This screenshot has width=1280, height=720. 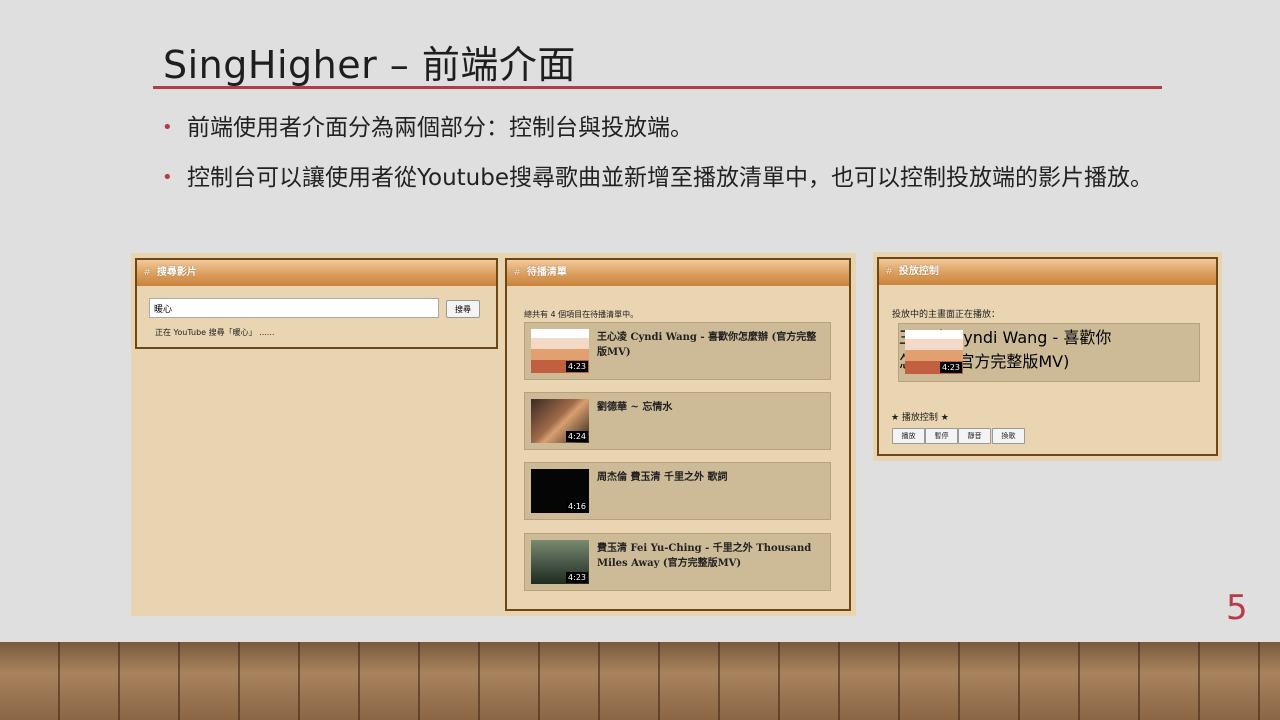 I want to click on video-title: 王心凌 Cyndi Wang - 喜歡你怎麼辦 (官方完整版MV), so click(x=707, y=345).